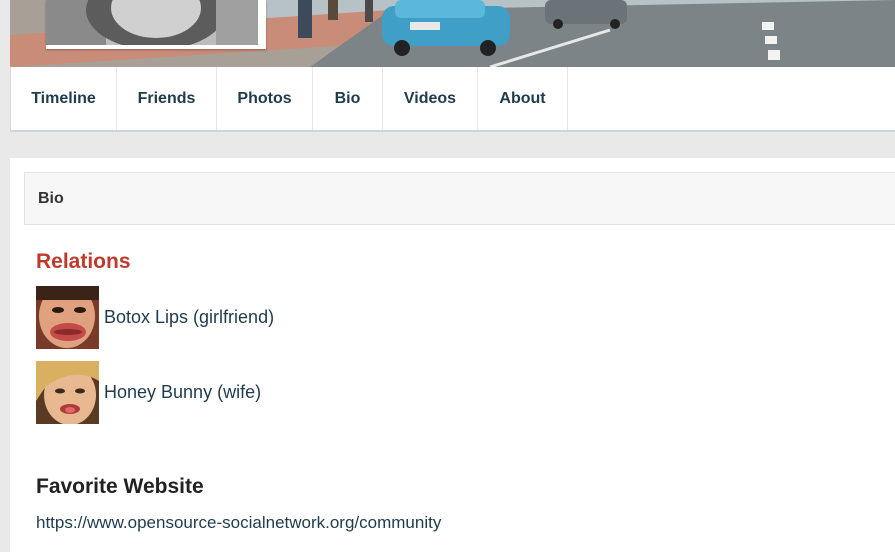 The width and height of the screenshot is (895, 552). What do you see at coordinates (120, 486) in the screenshot?
I see `favorite-website-heading: Favorite Website` at bounding box center [120, 486].